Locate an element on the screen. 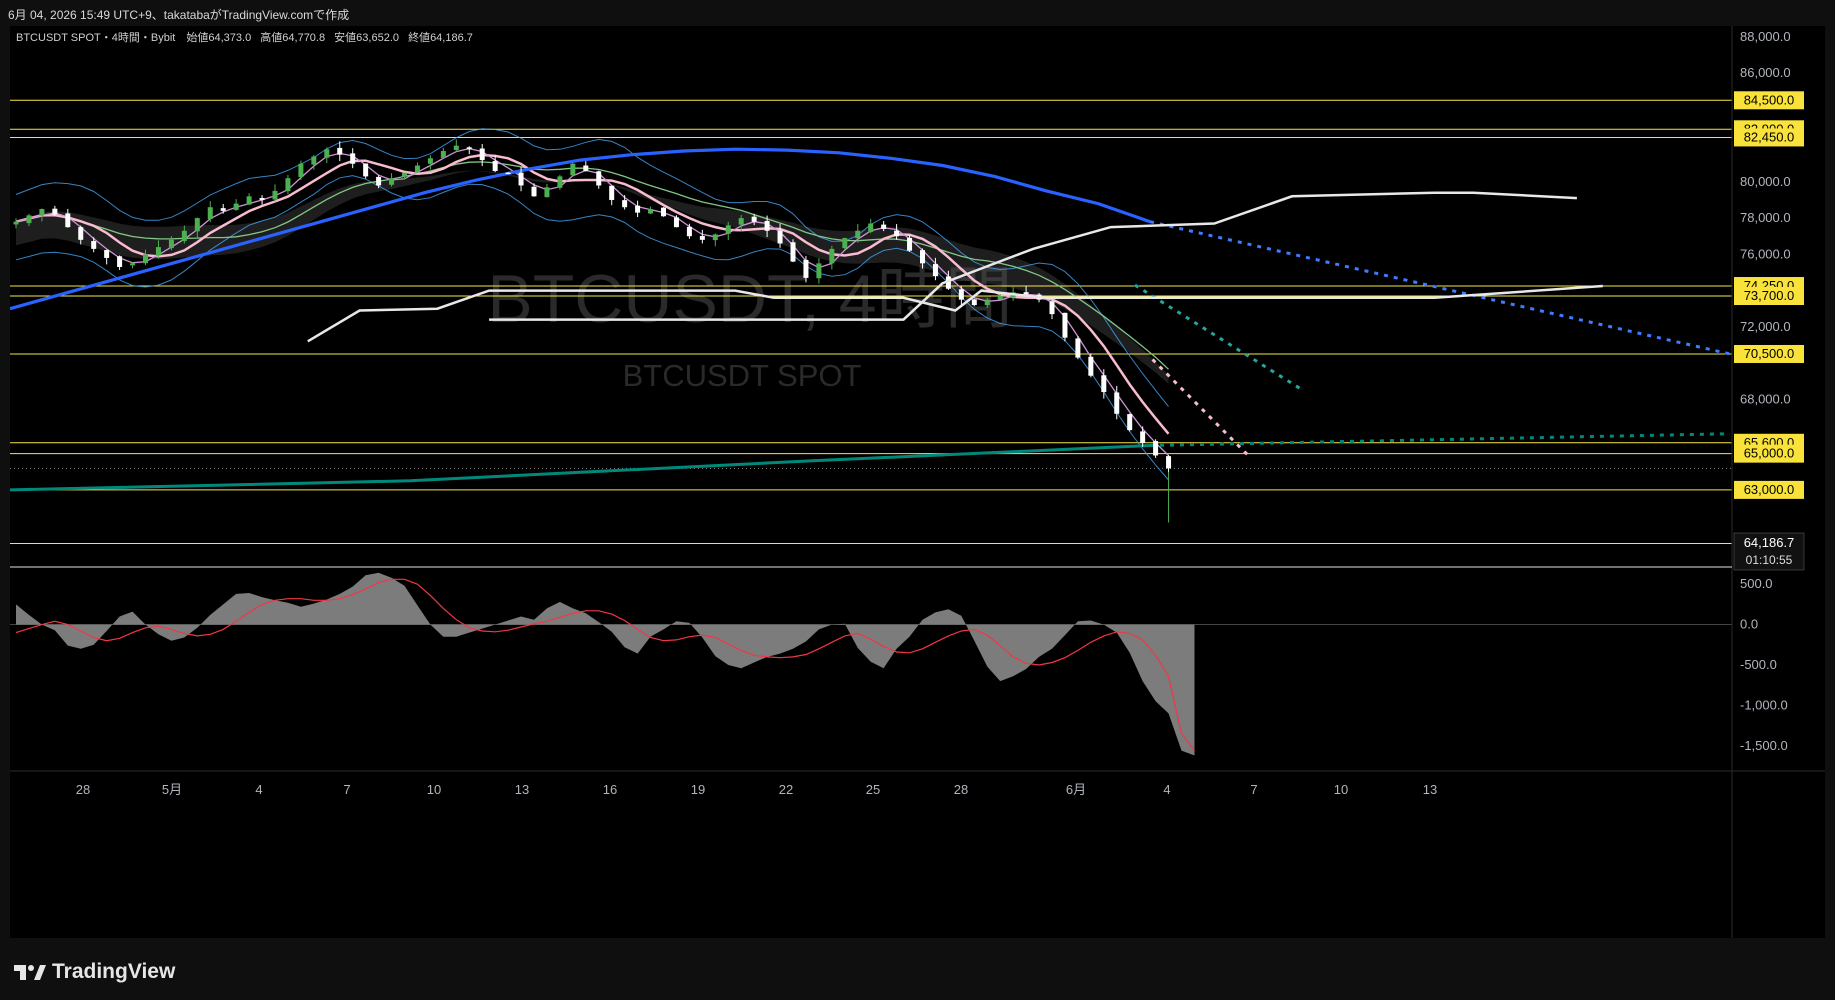 This screenshot has width=1835, height=1000. tradingview-logo: TradingView is located at coordinates (93, 972).